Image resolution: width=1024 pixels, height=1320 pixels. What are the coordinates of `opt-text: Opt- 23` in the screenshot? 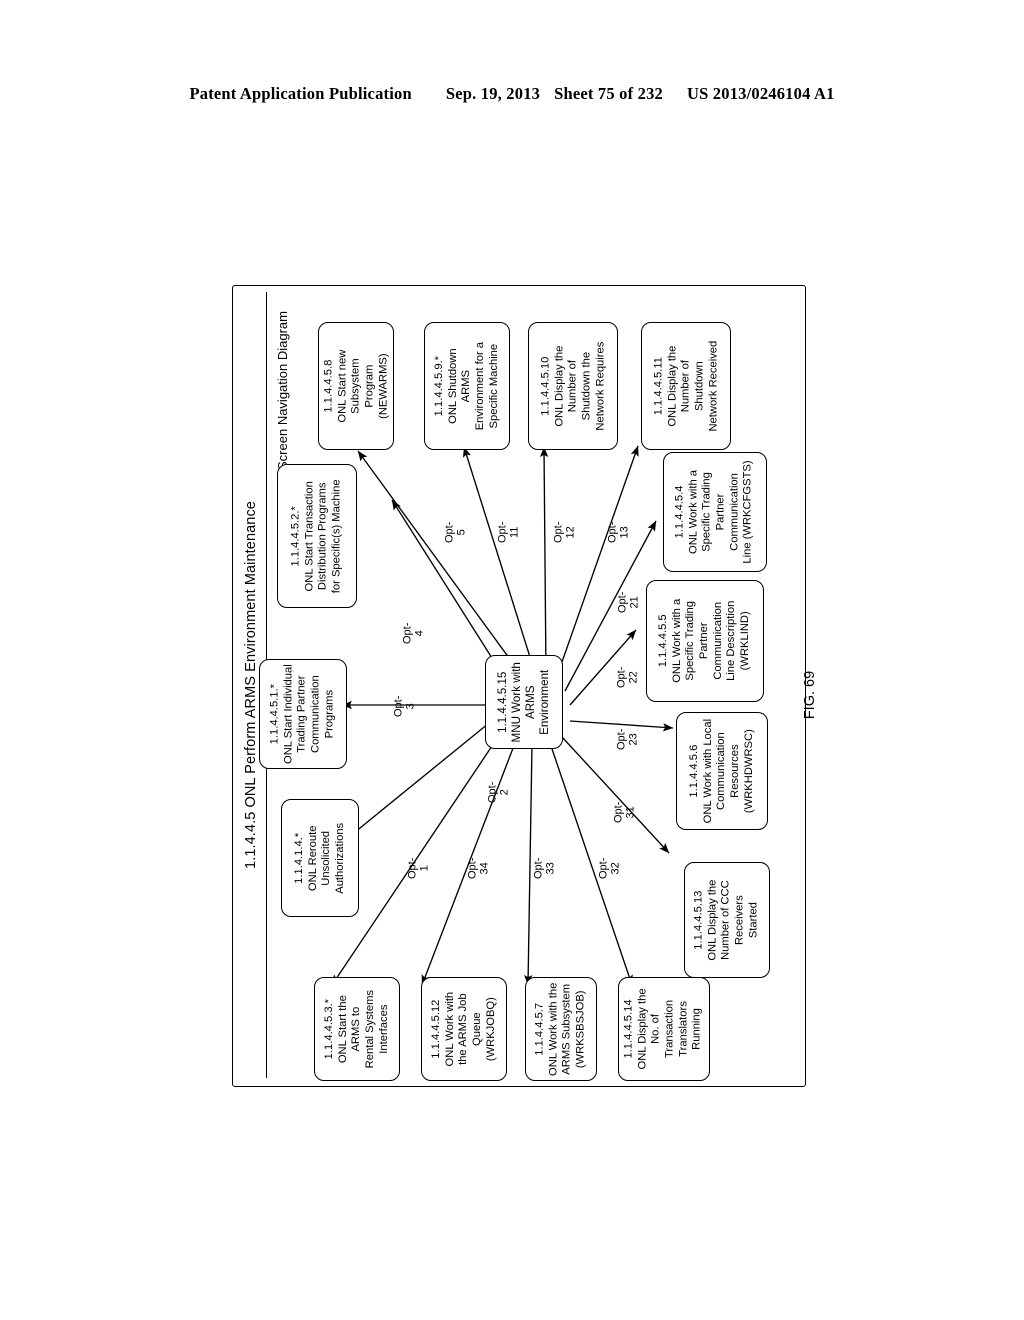 It's located at (627, 739).